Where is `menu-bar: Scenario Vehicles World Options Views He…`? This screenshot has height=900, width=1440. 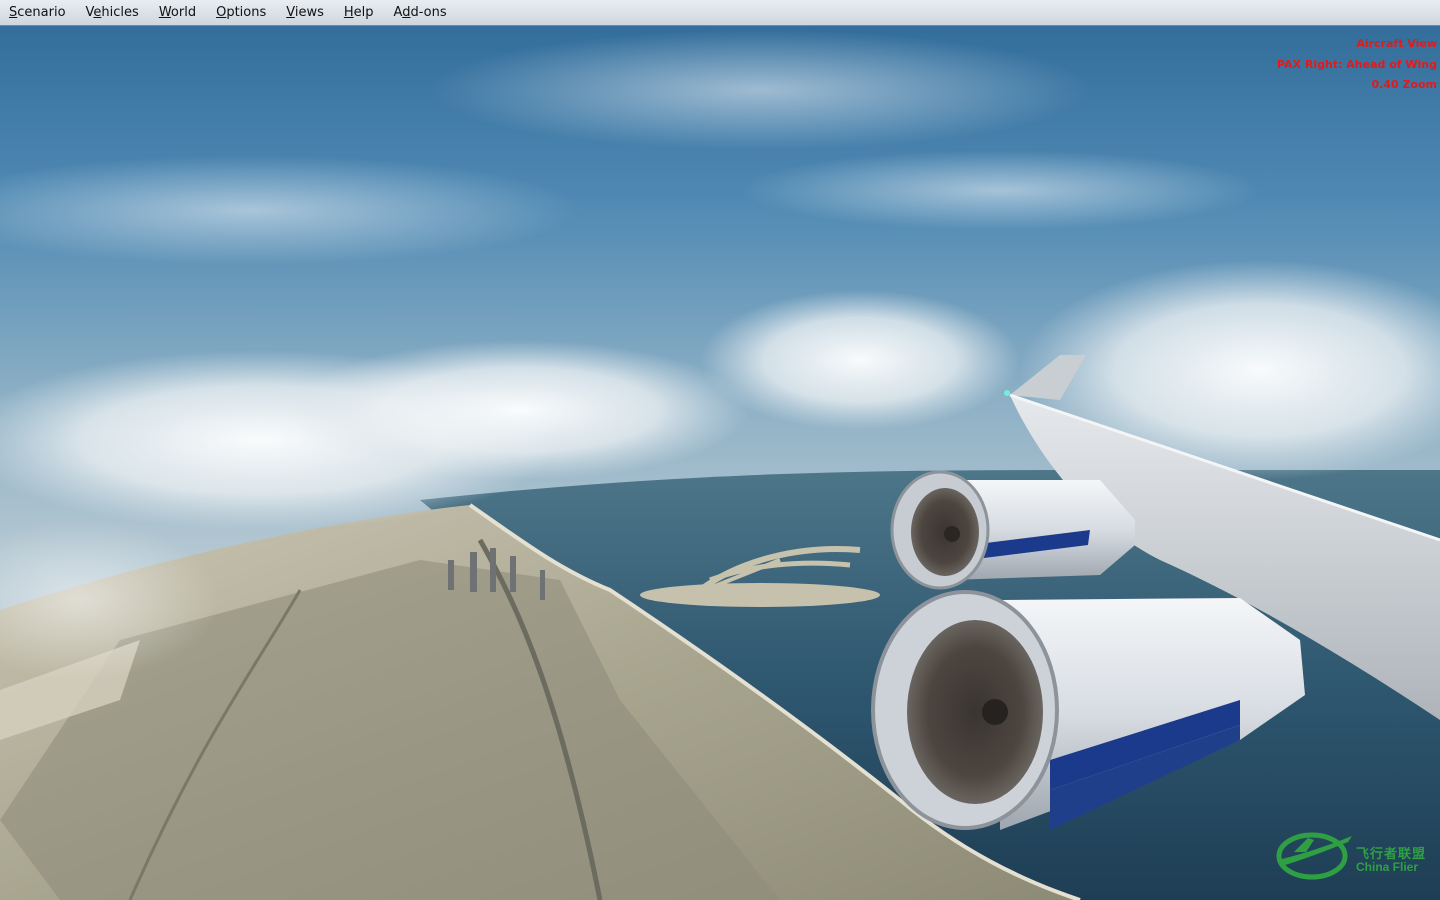
menu-bar: Scenario Vehicles World Options Views He… is located at coordinates (720, 13).